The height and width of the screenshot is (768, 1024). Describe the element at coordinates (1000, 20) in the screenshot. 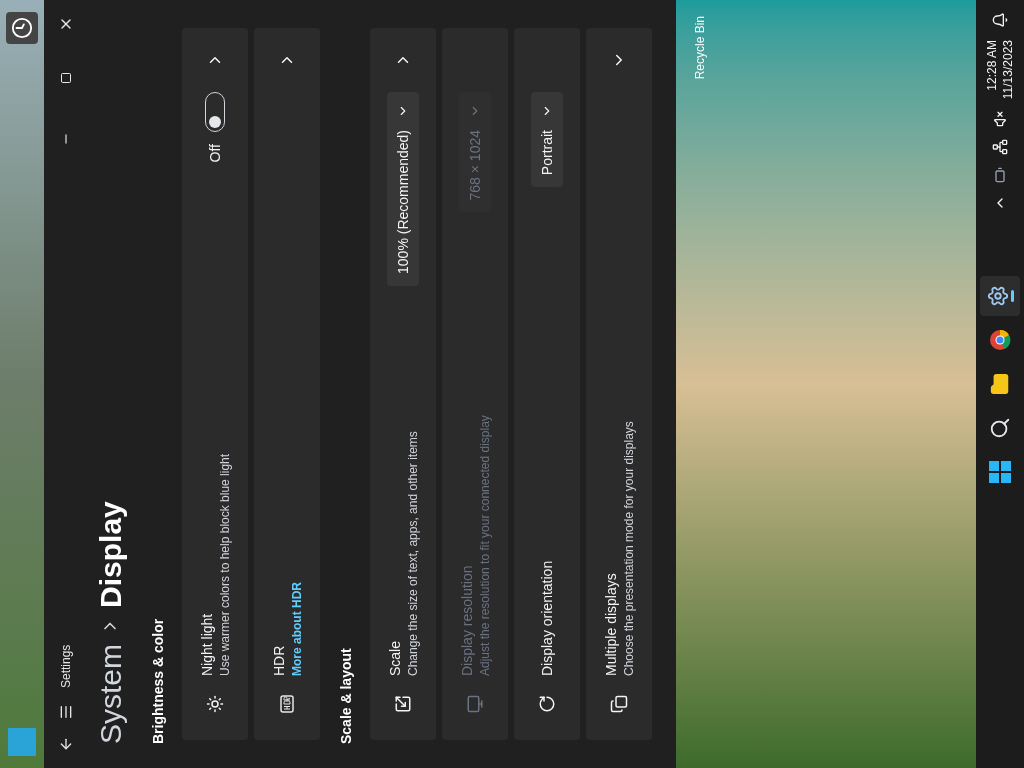

I see `notification-bell-icon` at that location.